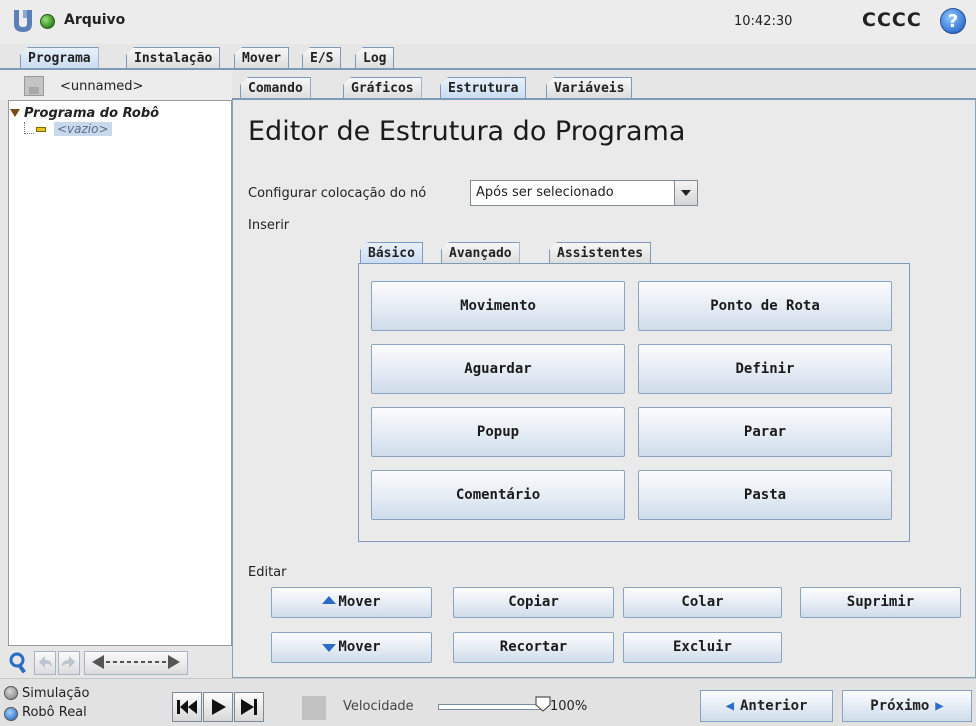 The height and width of the screenshot is (726, 976). Describe the element at coordinates (685, 193) in the screenshot. I see `chevron-down-icon` at that location.